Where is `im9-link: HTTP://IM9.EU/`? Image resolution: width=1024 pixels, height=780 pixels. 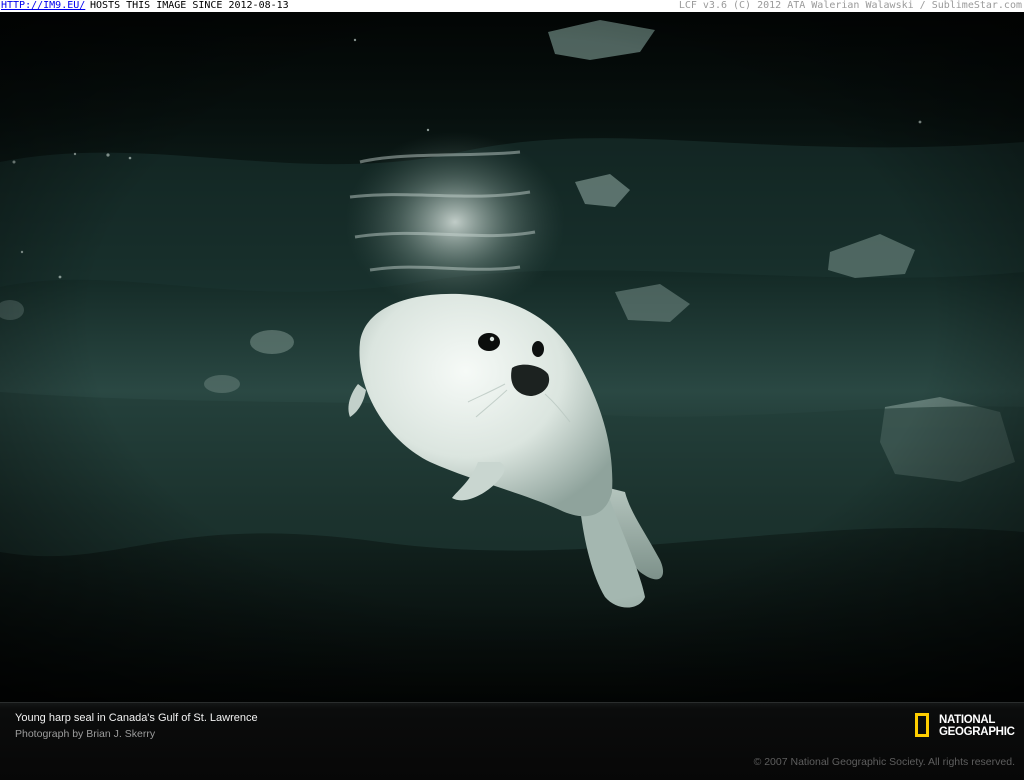
im9-link: HTTP://IM9.EU/ is located at coordinates (43, 6).